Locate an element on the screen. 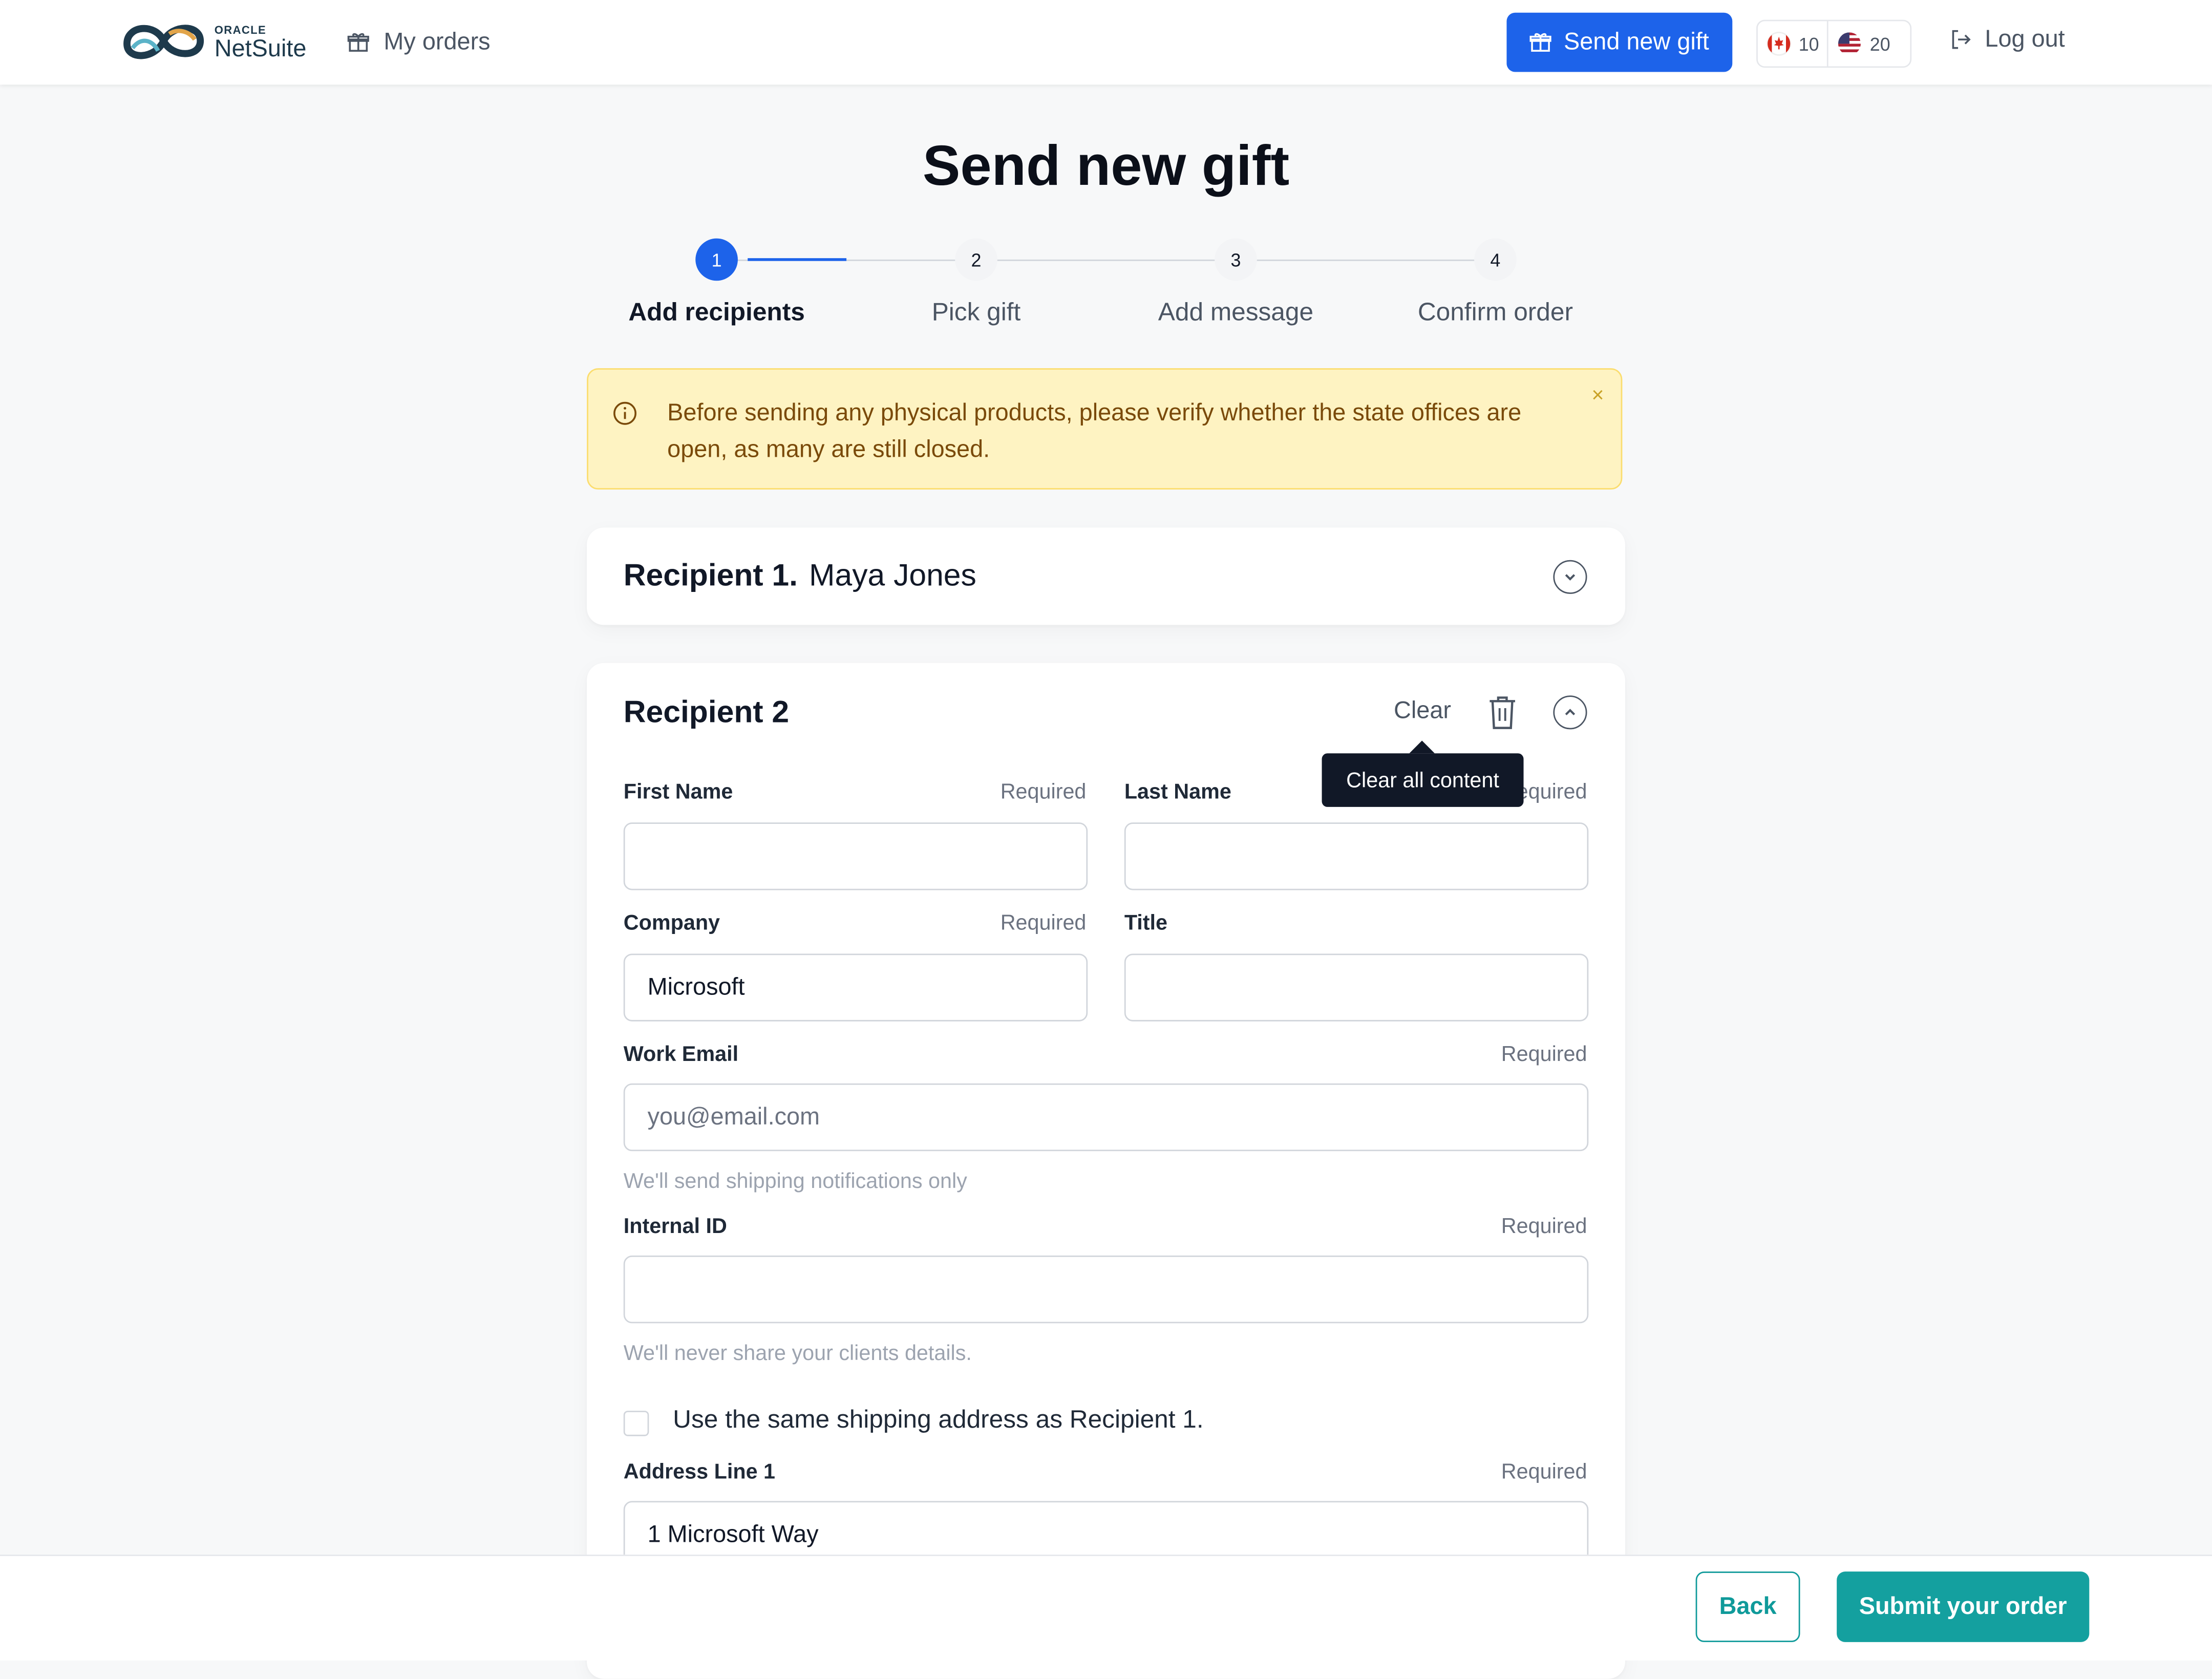 The image size is (2212, 1679). address-line-1-required: Required is located at coordinates (1544, 1472).